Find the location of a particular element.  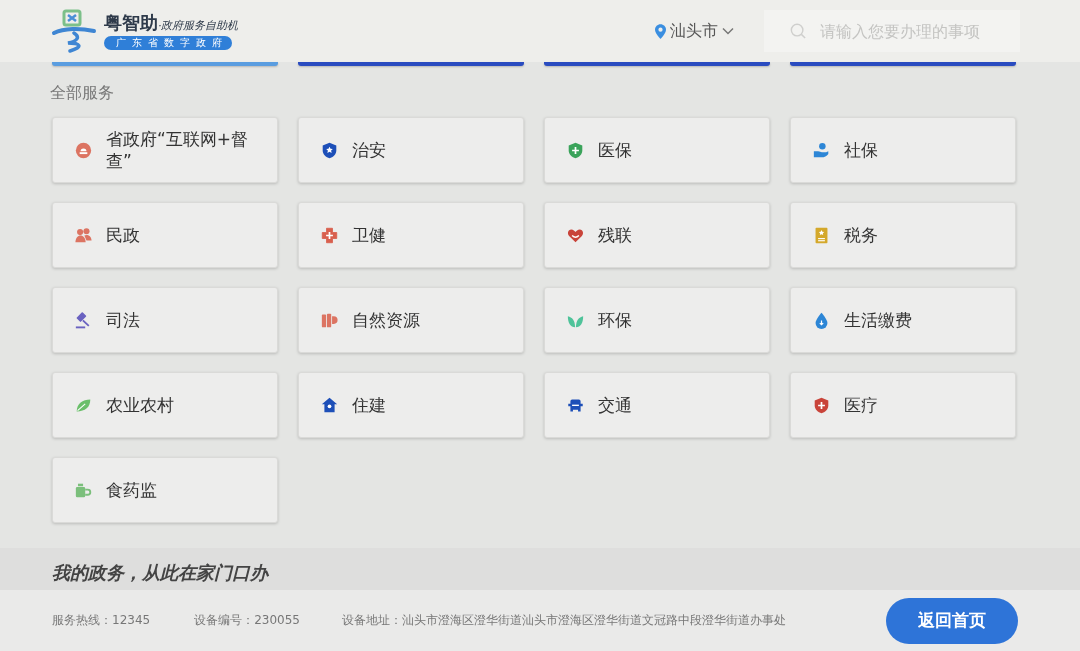

service-tile: 住建 is located at coordinates (411, 405).